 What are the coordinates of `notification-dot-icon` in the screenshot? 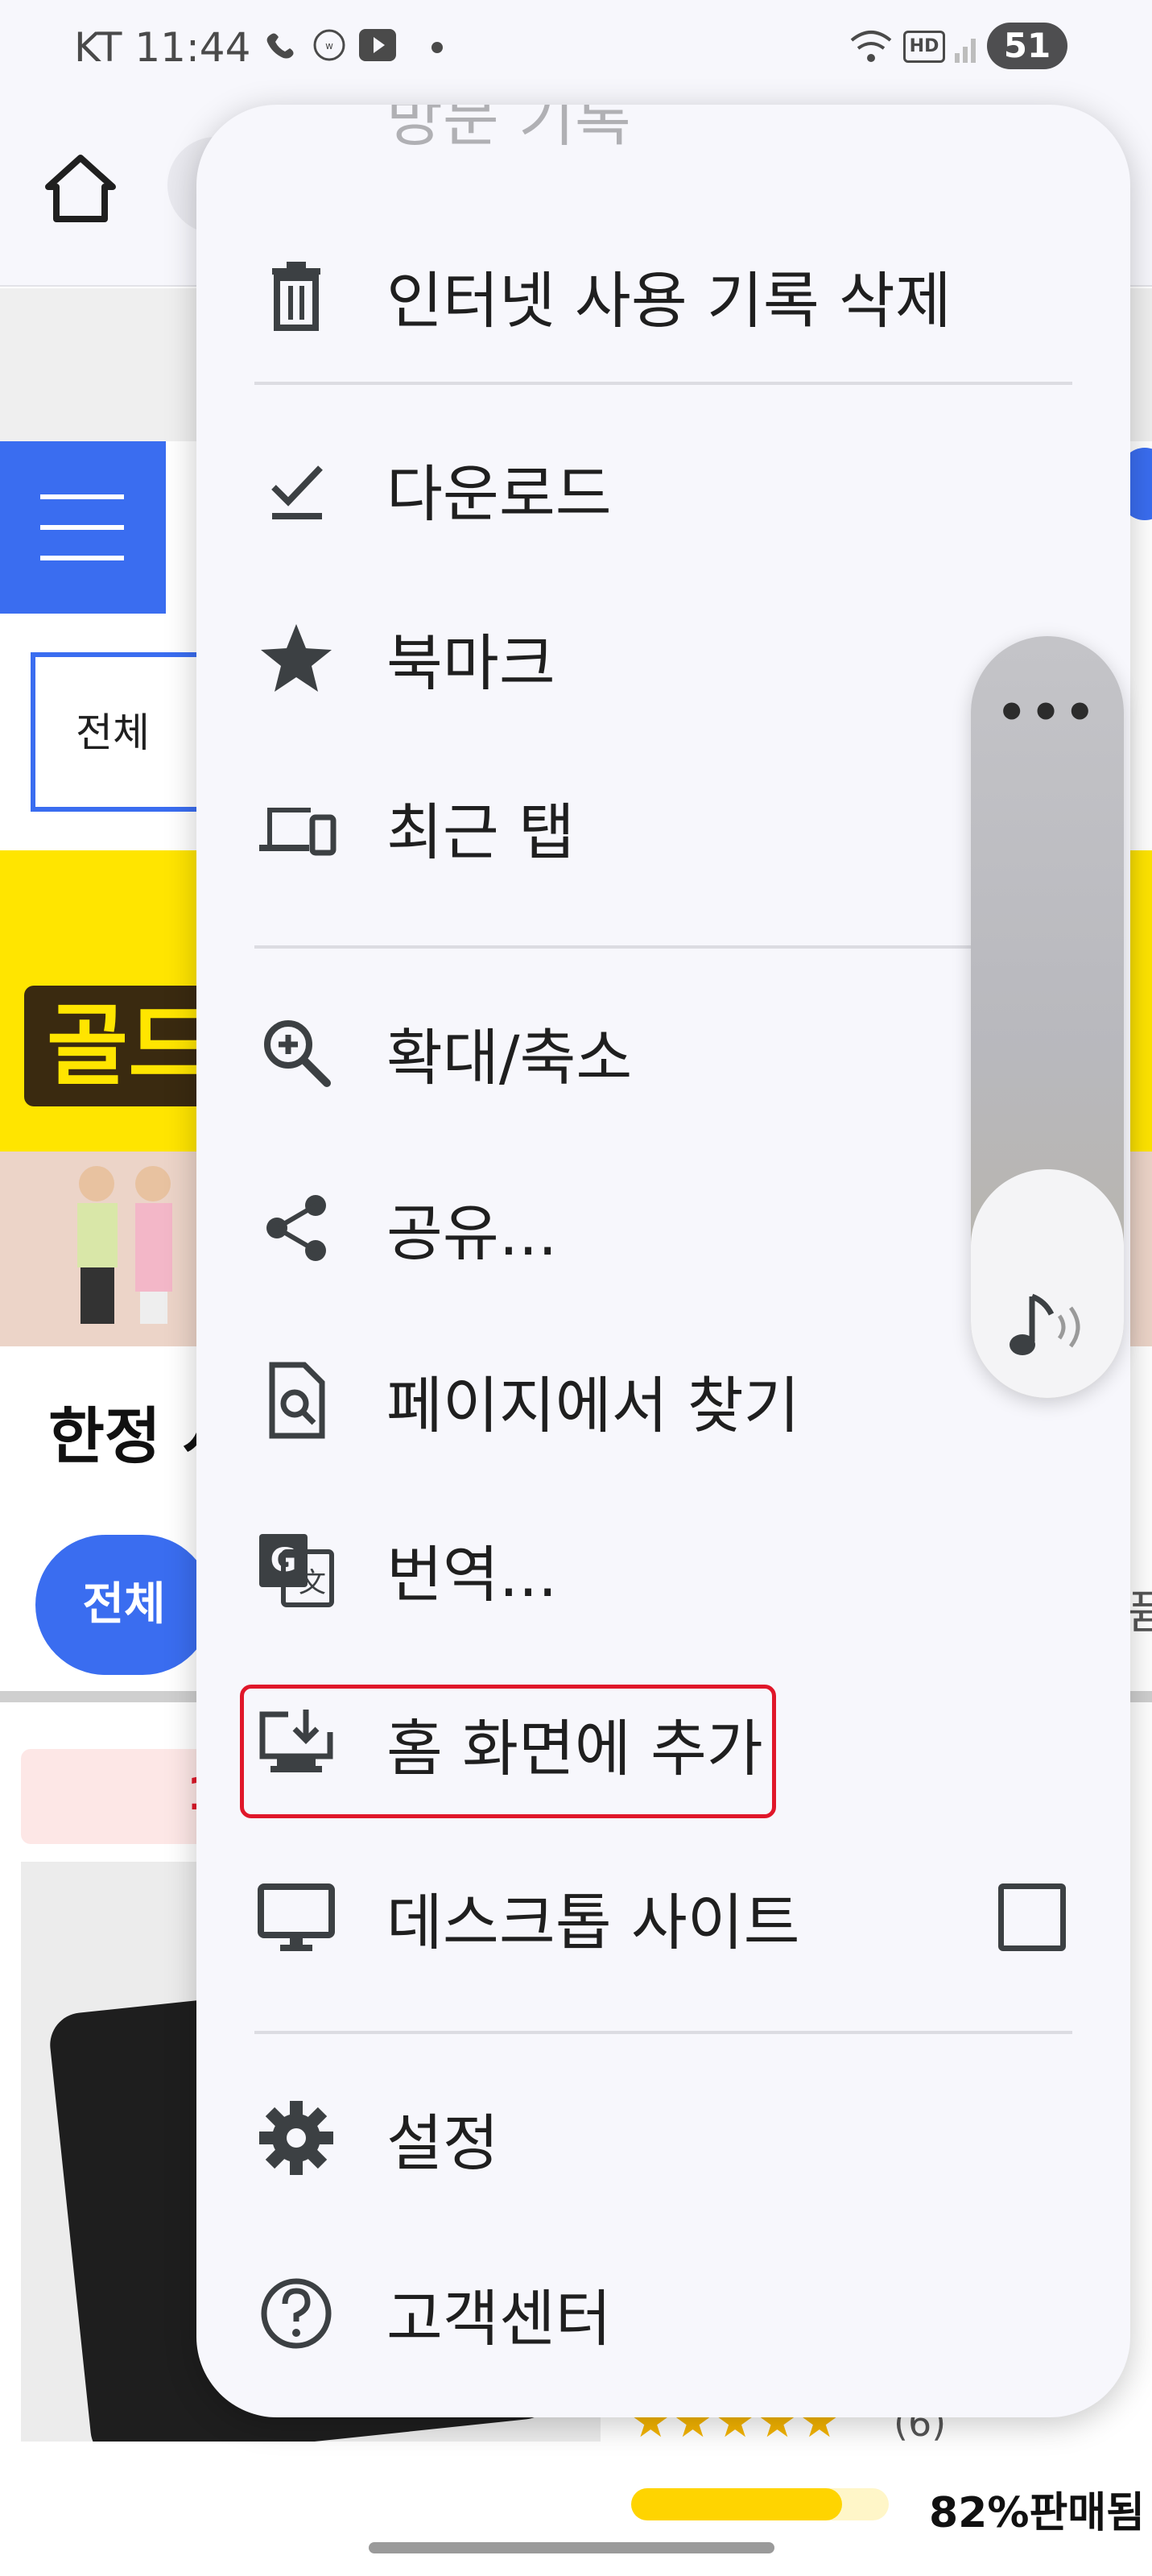 It's located at (437, 48).